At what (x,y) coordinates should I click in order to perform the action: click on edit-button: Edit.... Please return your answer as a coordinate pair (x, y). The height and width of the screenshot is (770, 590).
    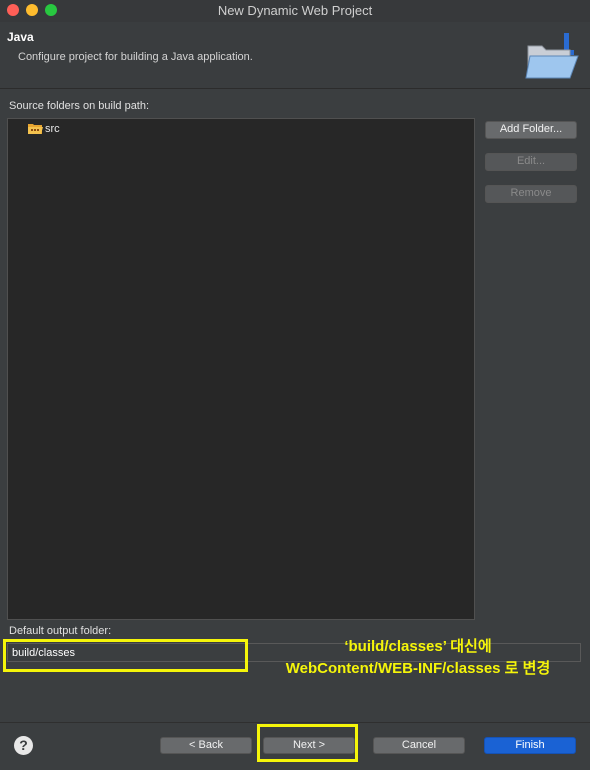
    Looking at the image, I should click on (531, 162).